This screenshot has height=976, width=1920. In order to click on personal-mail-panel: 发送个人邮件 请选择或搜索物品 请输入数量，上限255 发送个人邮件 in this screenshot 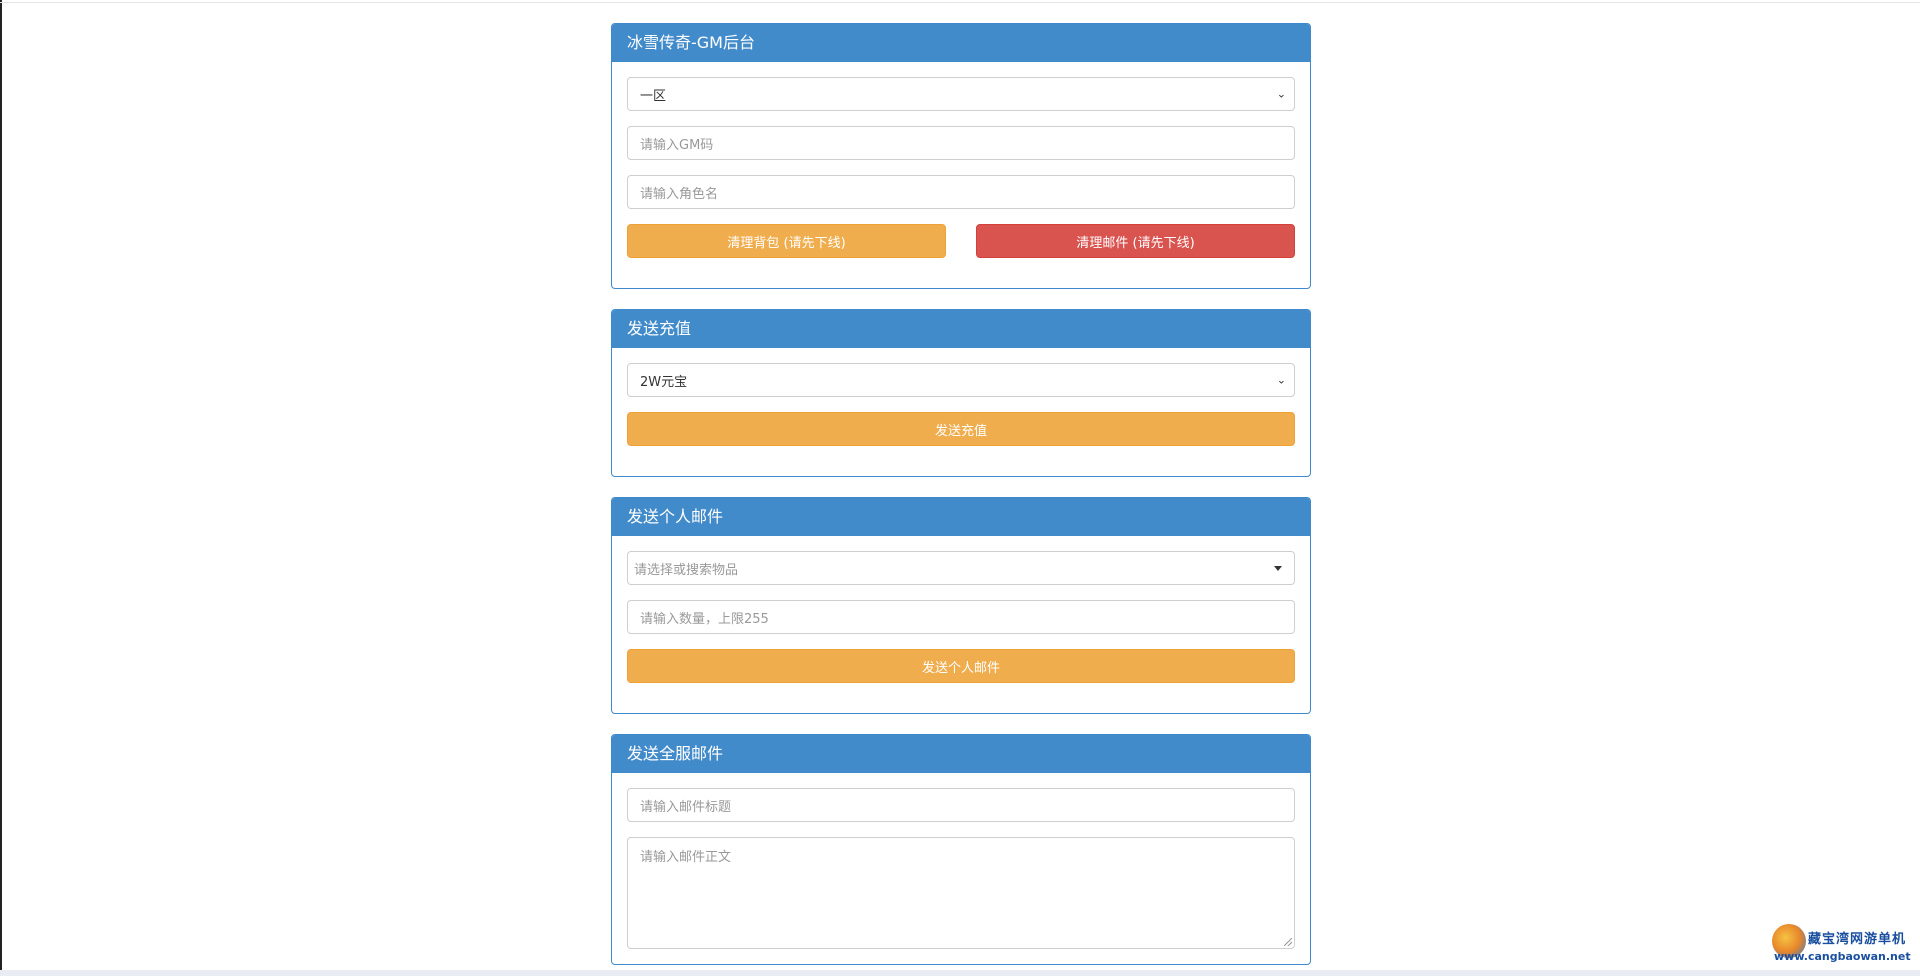, I will do `click(961, 605)`.